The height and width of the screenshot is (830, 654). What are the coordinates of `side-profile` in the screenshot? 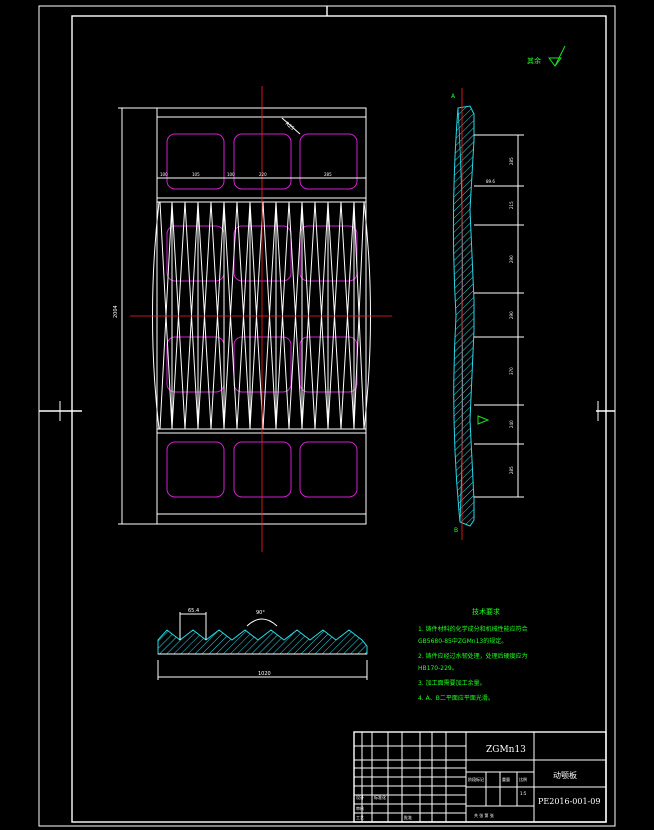 It's located at (463, 316).